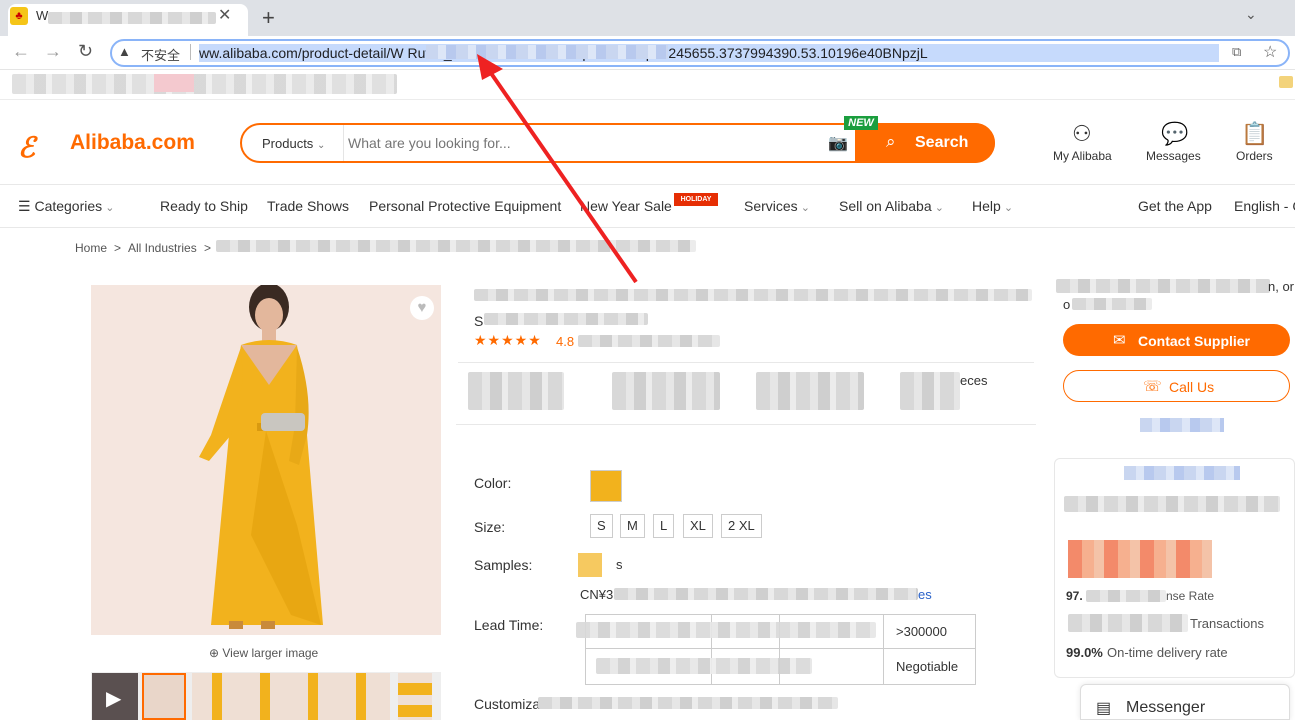 This screenshot has width=1295, height=720. Describe the element at coordinates (1104, 708) in the screenshot. I see `chat-icon: ▤` at that location.